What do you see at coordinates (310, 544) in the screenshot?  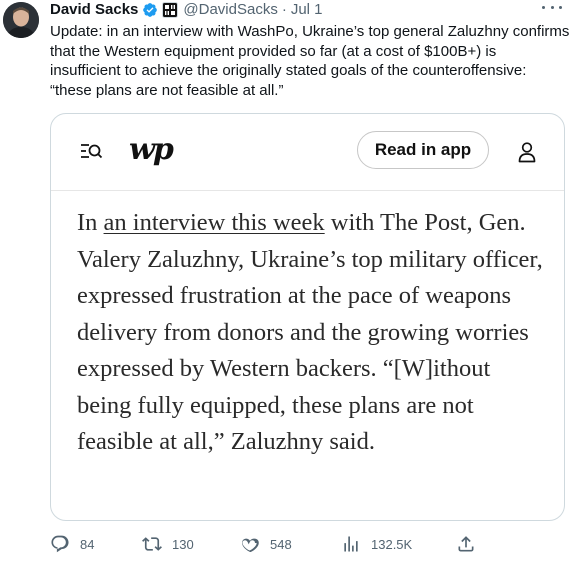 I see `tweet-actions: 84 130 548 132.5K` at bounding box center [310, 544].